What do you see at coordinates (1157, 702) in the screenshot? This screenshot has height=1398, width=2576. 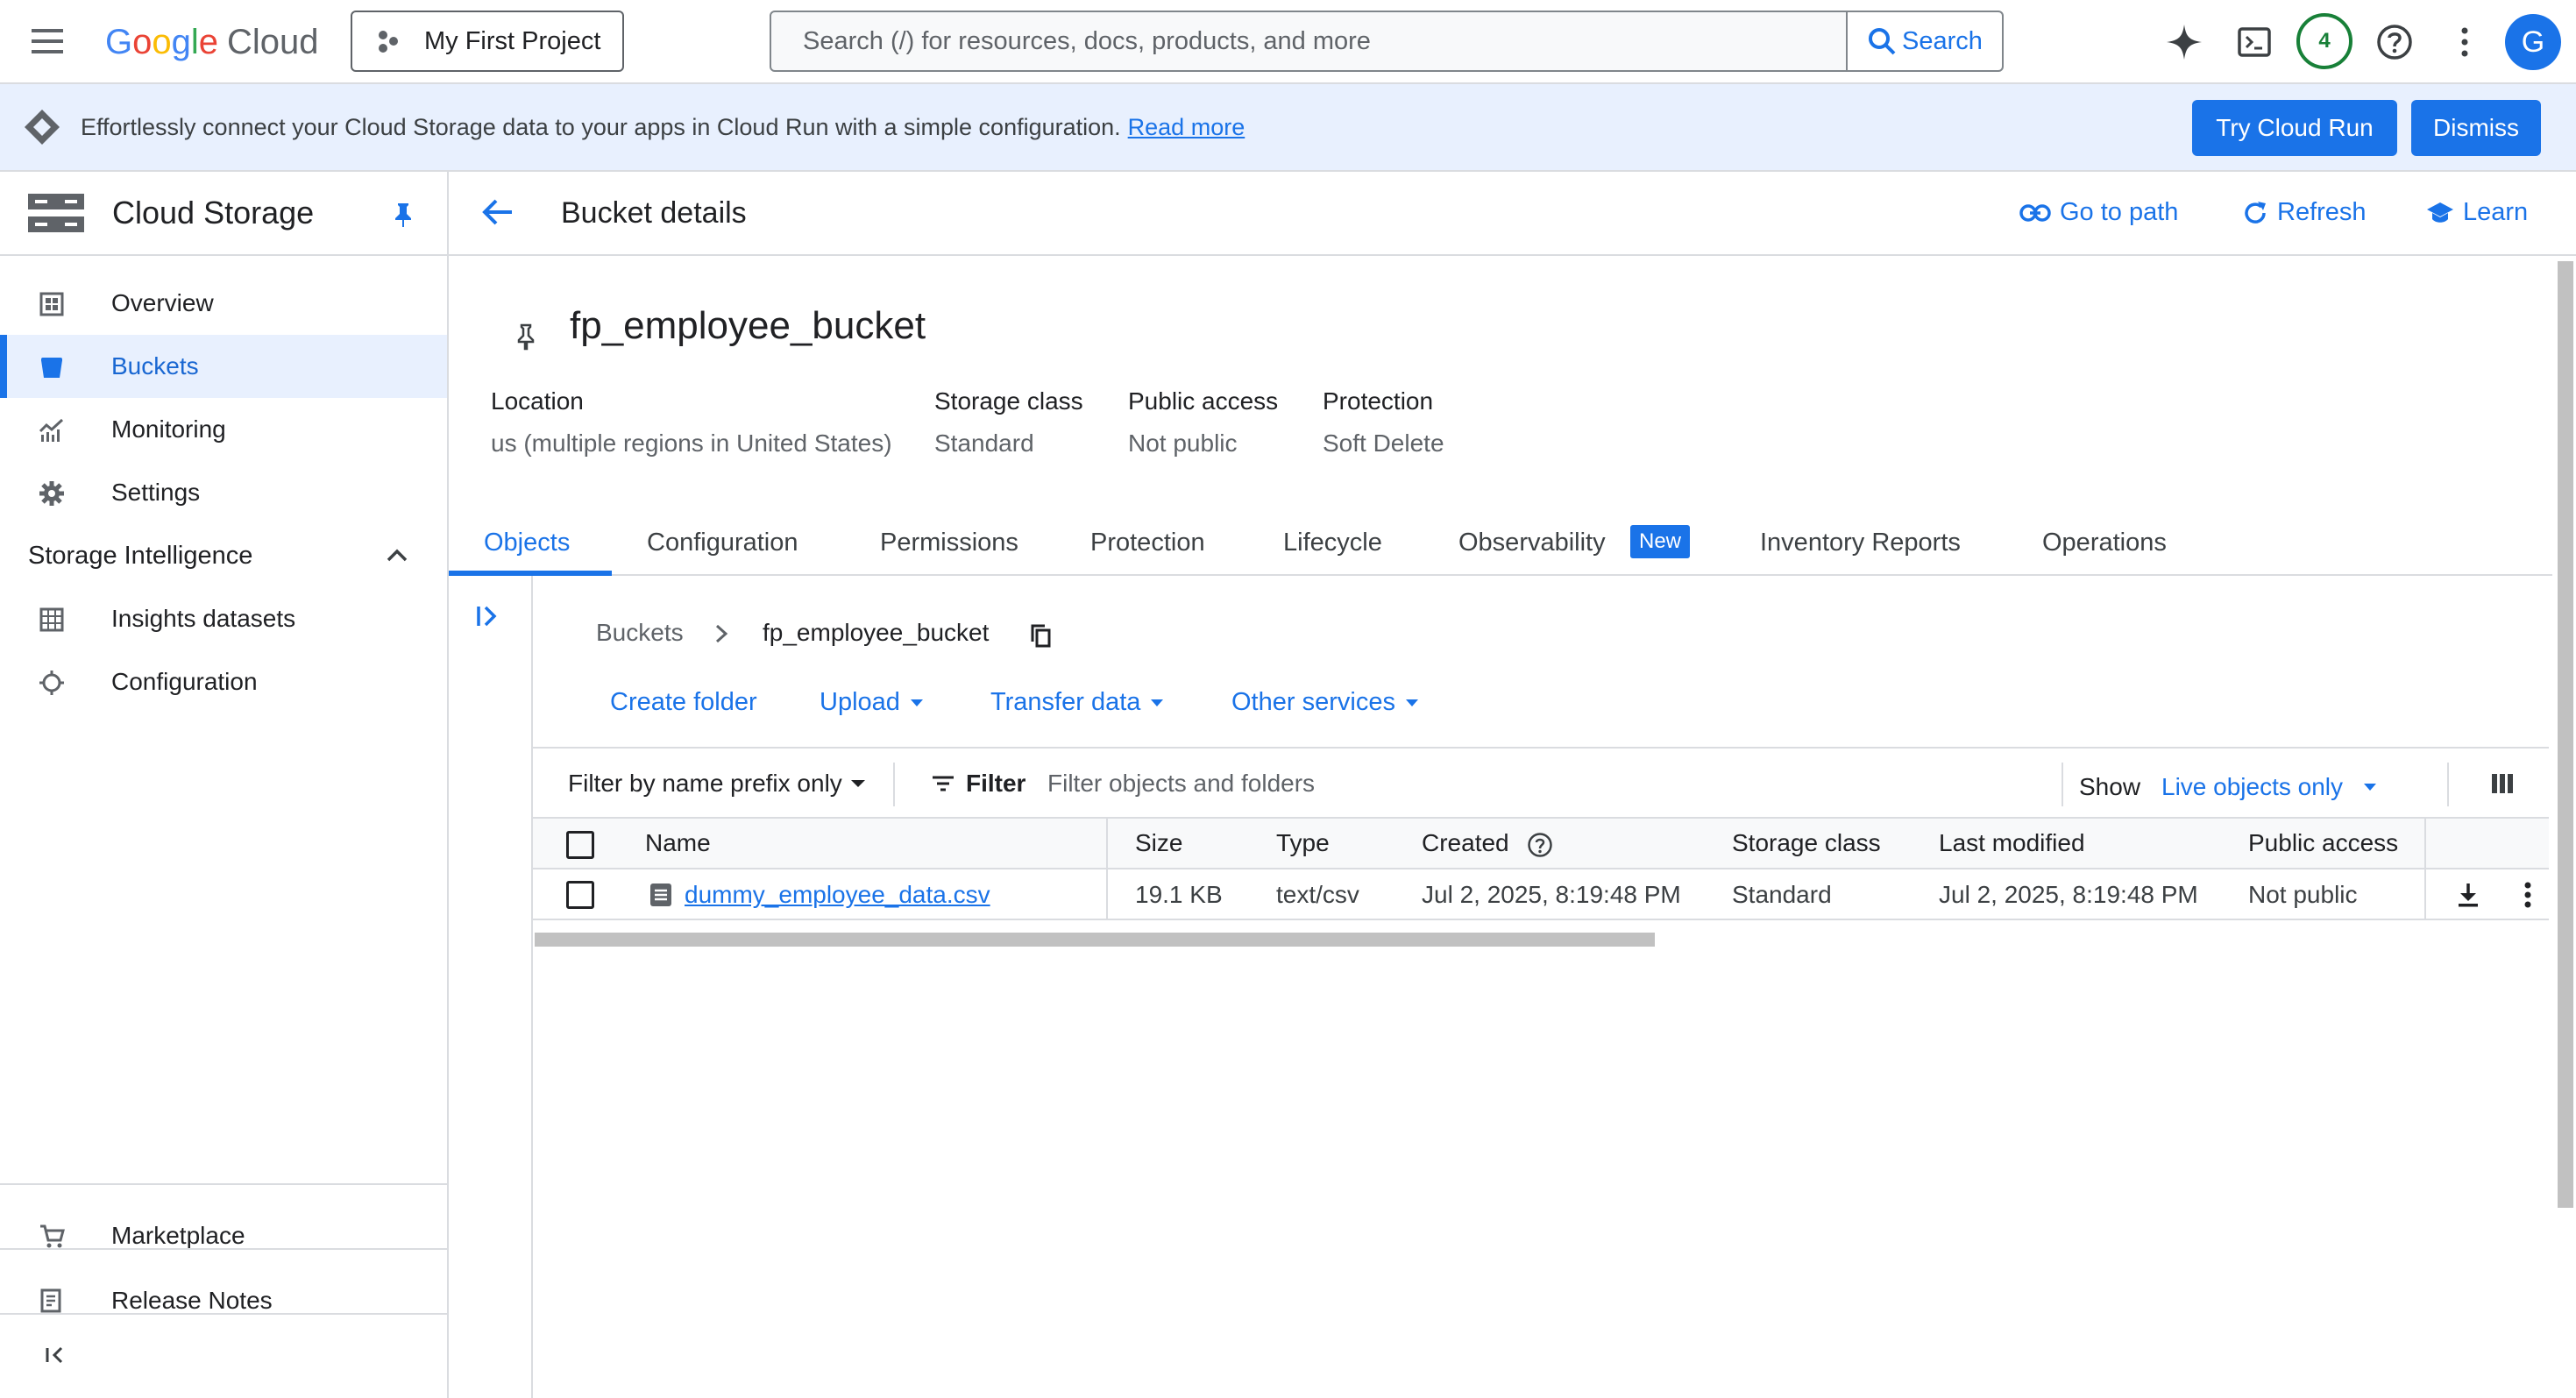 I see `dropdown-arrow-icon` at bounding box center [1157, 702].